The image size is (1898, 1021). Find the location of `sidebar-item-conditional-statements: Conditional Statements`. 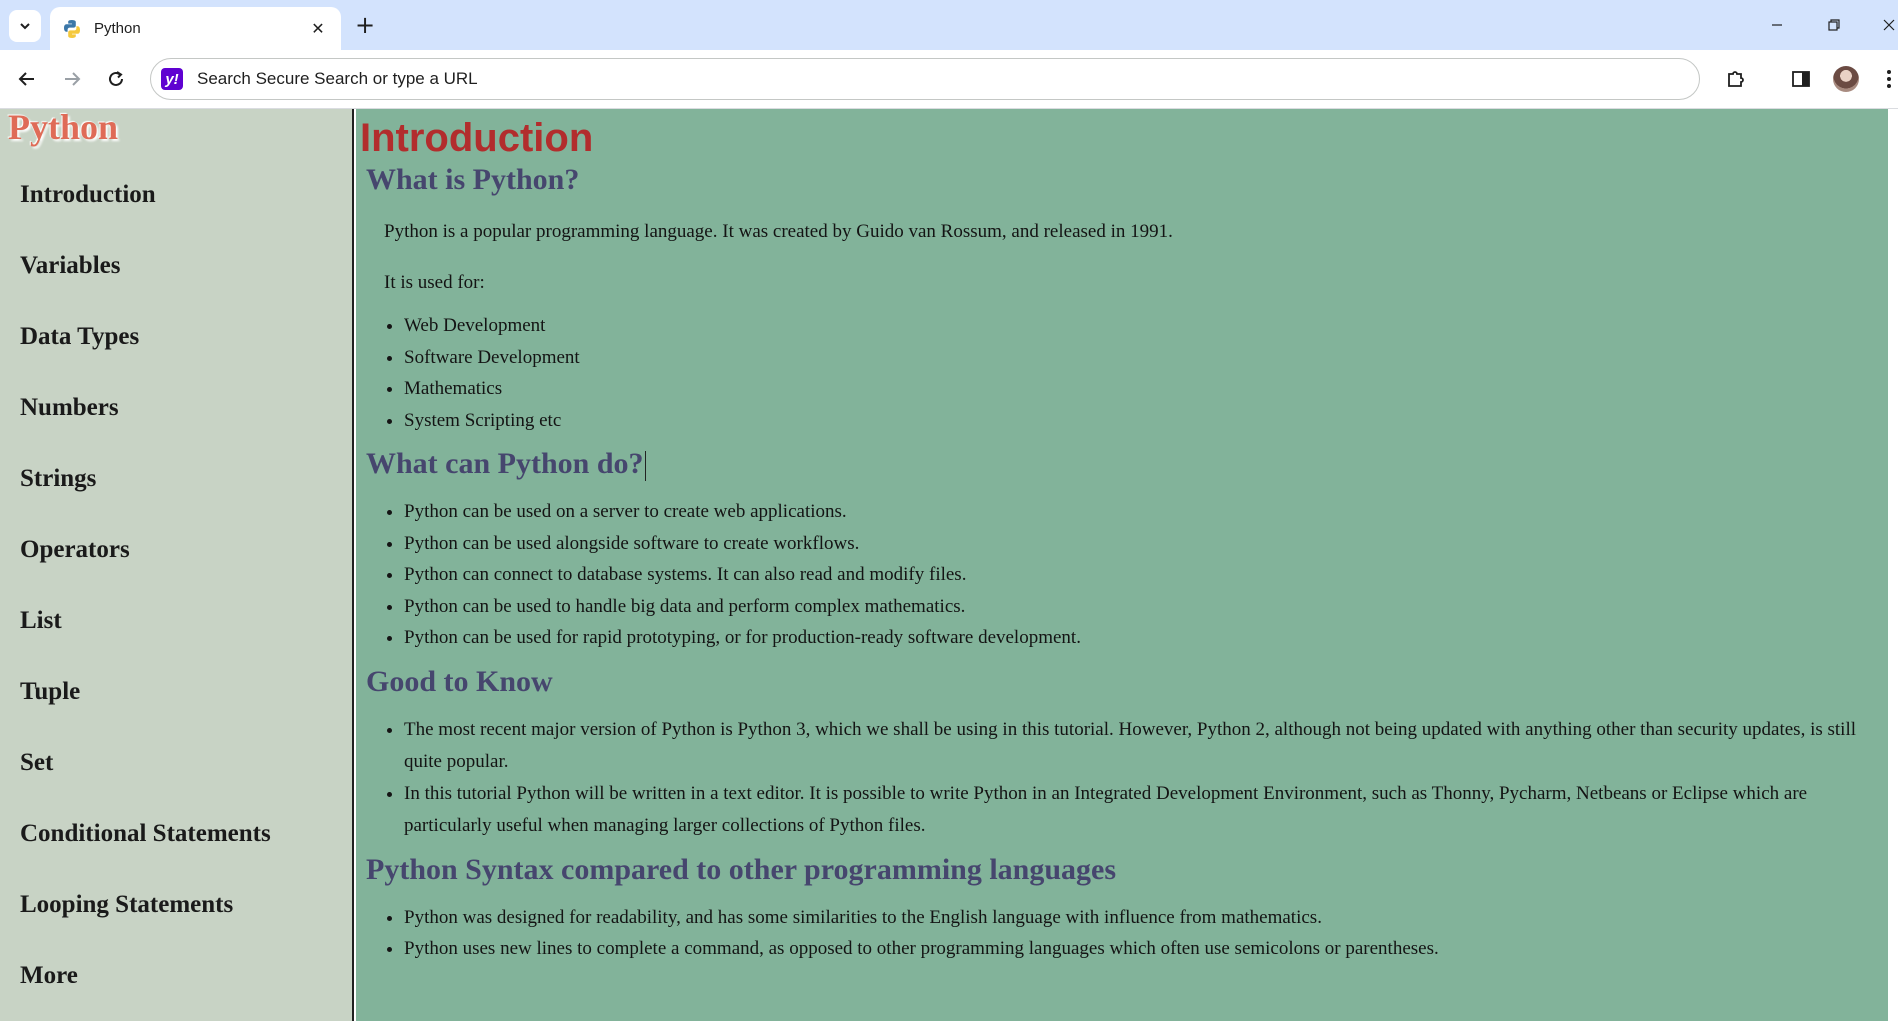

sidebar-item-conditional-statements: Conditional Statements is located at coordinates (176, 833).